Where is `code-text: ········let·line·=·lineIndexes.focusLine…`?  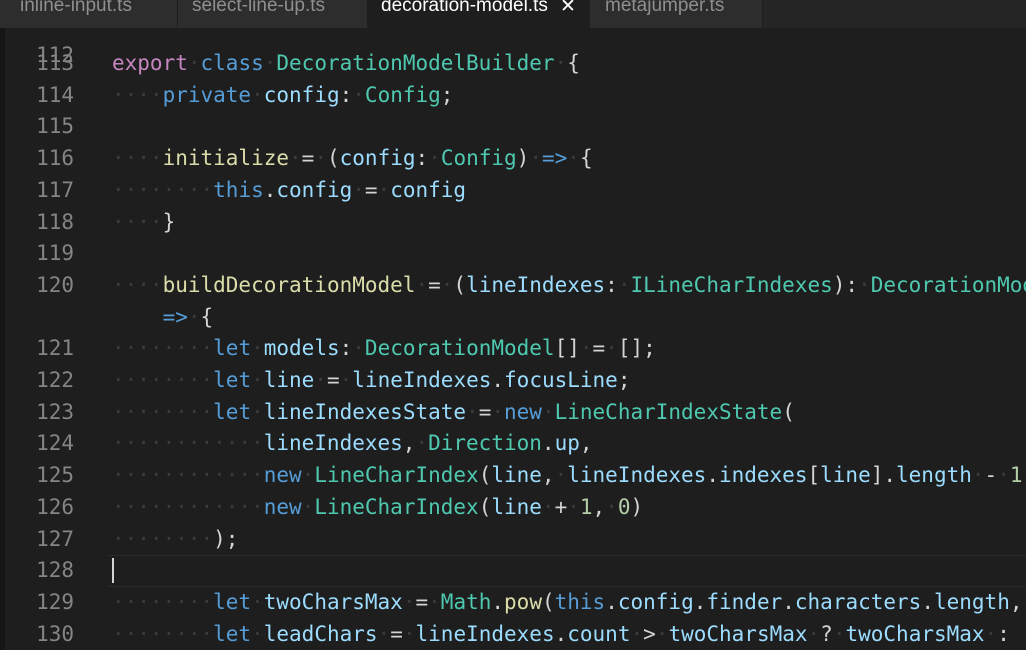 code-text: ········let·line·=·lineIndexes.focusLine… is located at coordinates (371, 381).